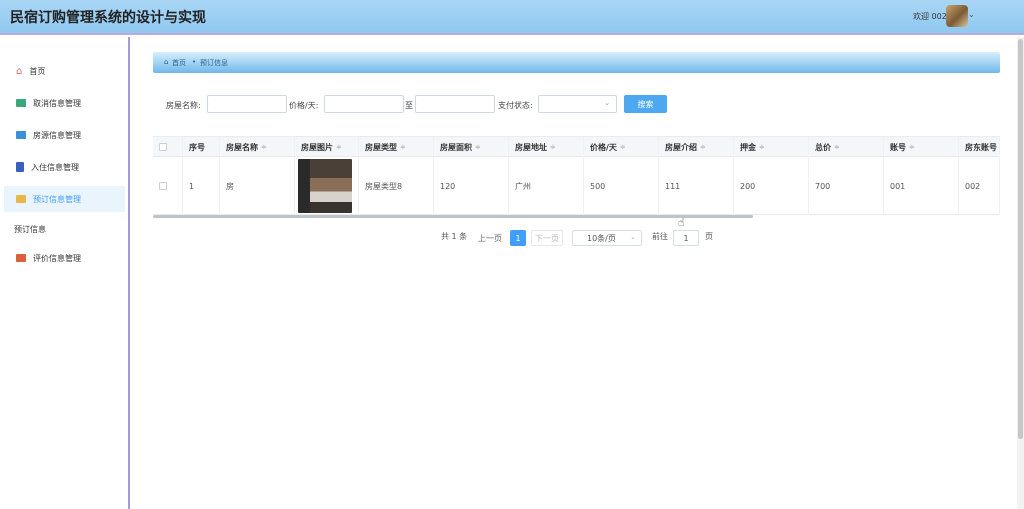  What do you see at coordinates (108, 18) in the screenshot?
I see `app-title: 民宿订购管理系统的设计与实现` at bounding box center [108, 18].